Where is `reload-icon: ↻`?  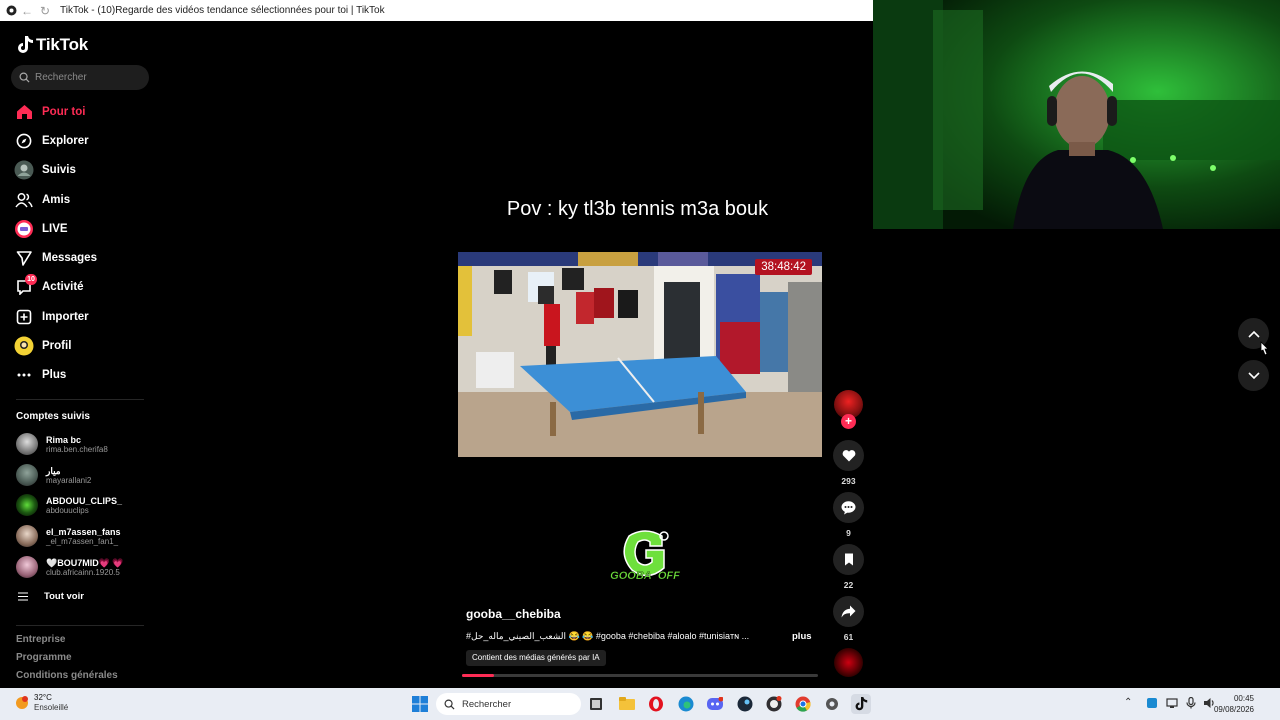
reload-icon: ↻ is located at coordinates (45, 11).